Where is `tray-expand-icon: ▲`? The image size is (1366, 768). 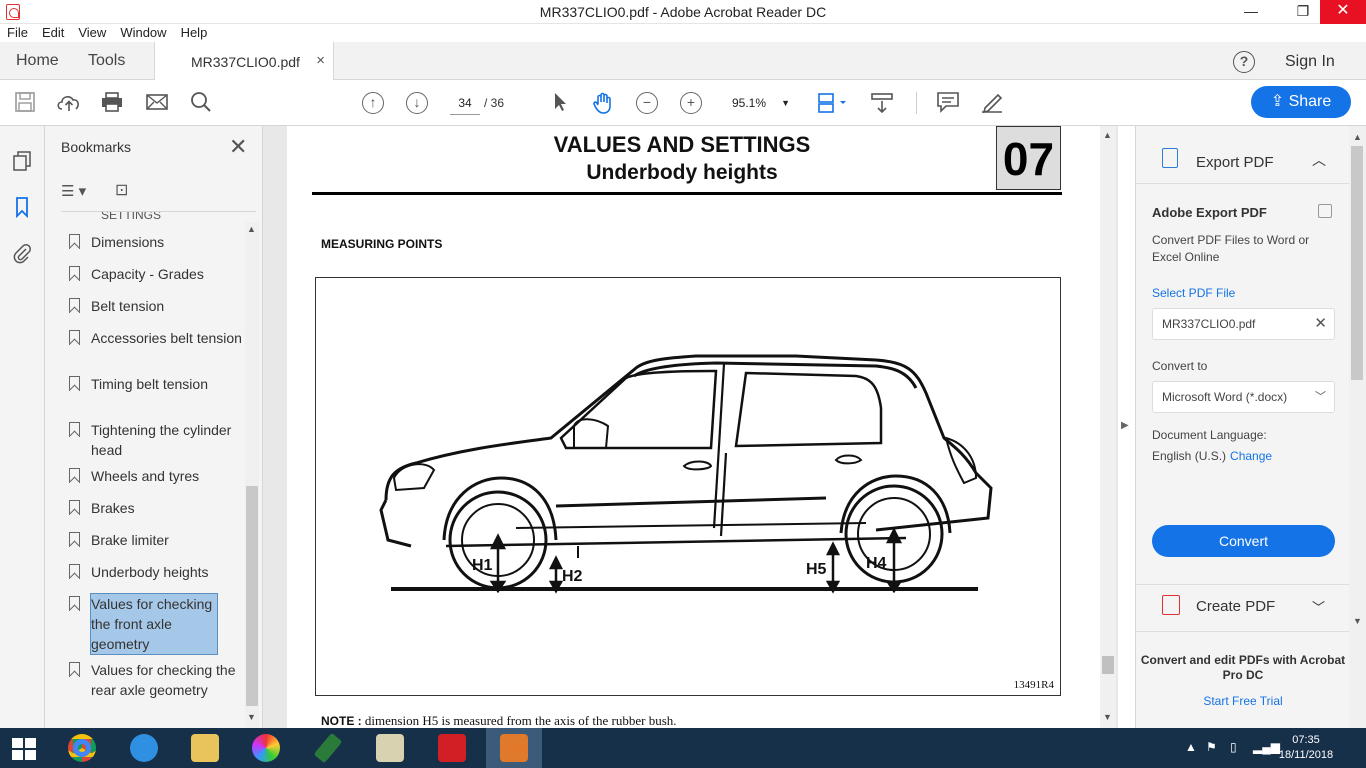 tray-expand-icon: ▲ is located at coordinates (1191, 747).